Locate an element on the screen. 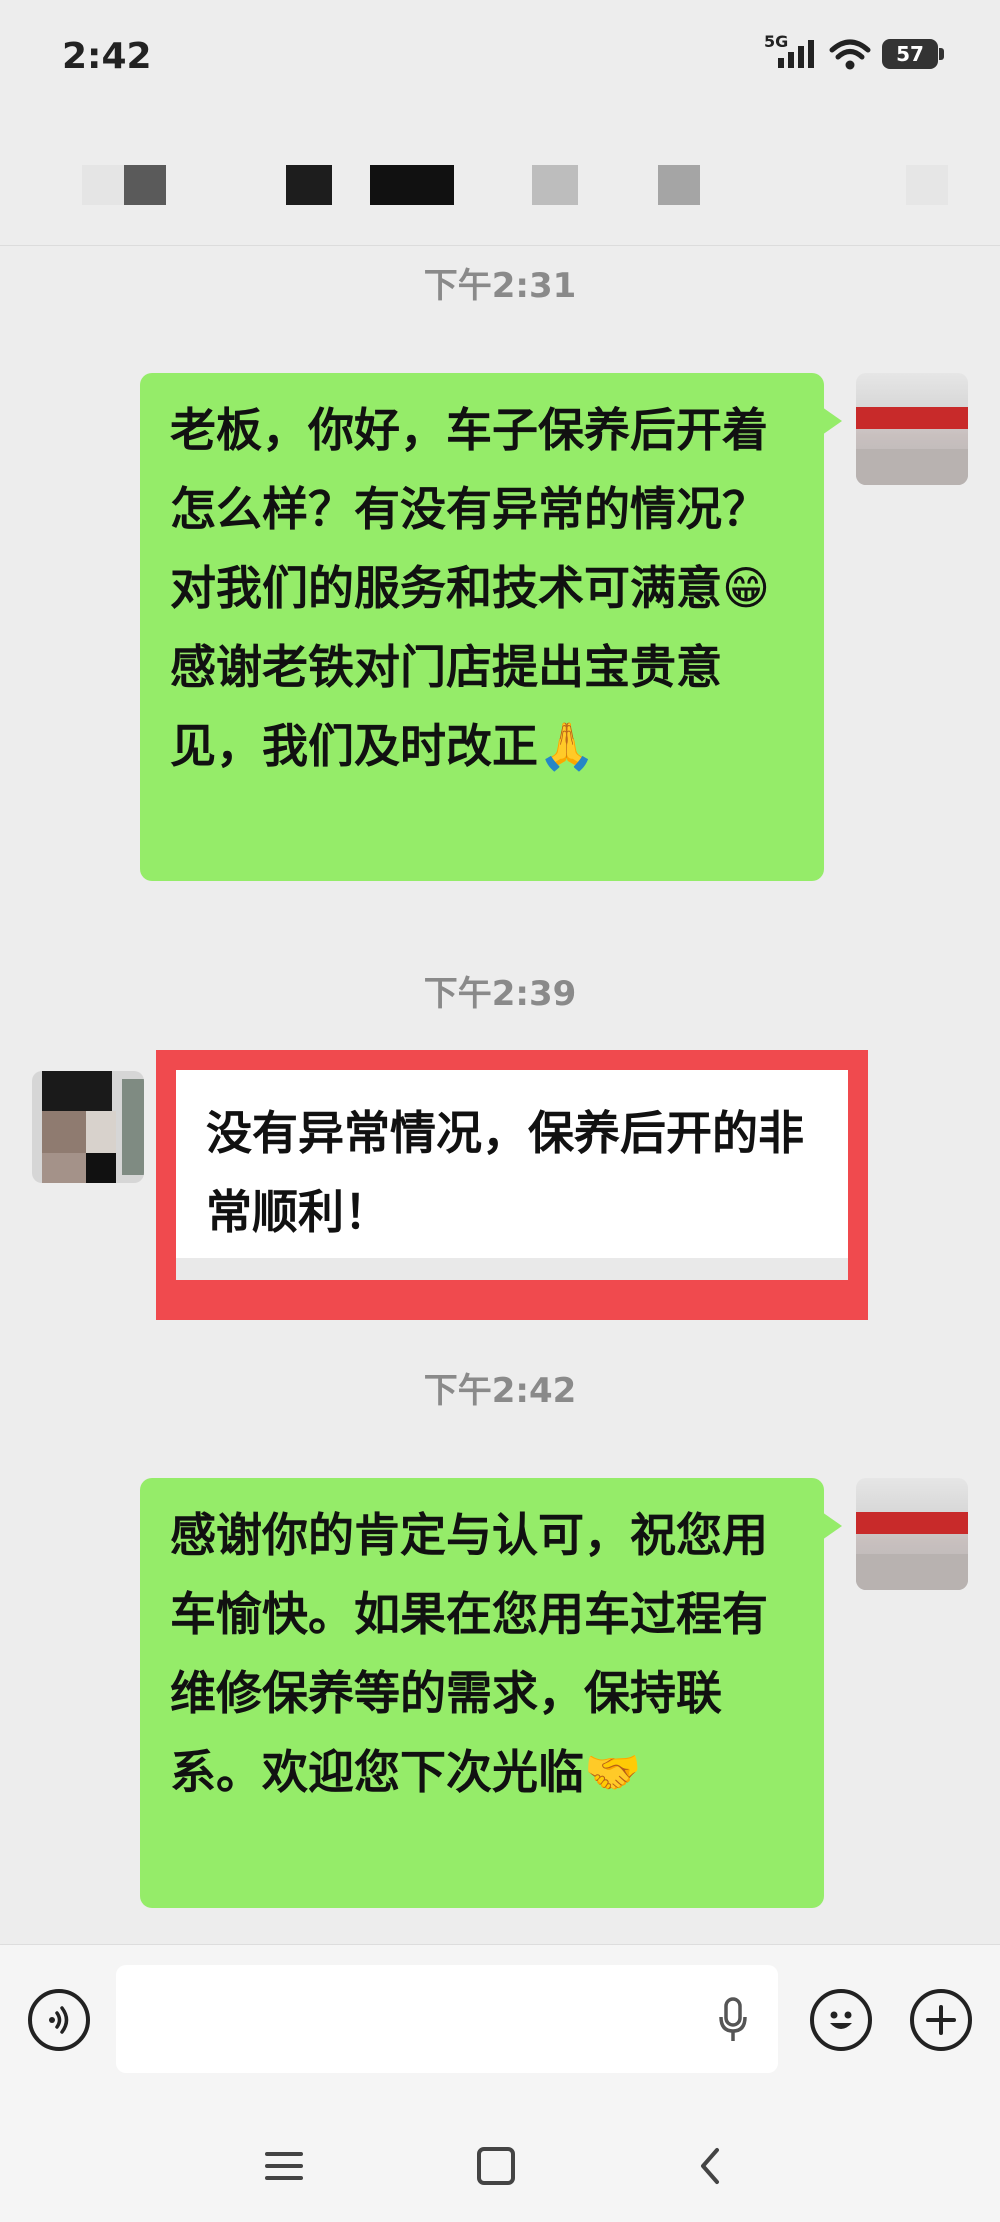 The width and height of the screenshot is (1000, 2222). back-button is located at coordinates (710, 2166).